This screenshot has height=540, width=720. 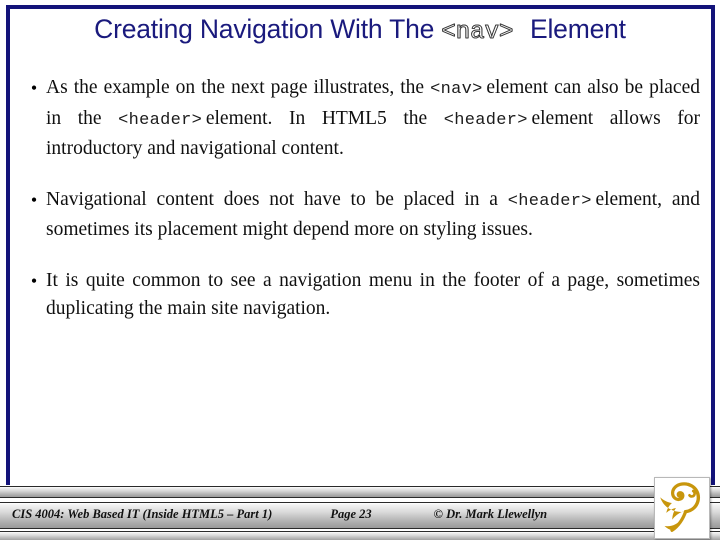 I want to click on footer-bar-top, so click(x=360, y=492).